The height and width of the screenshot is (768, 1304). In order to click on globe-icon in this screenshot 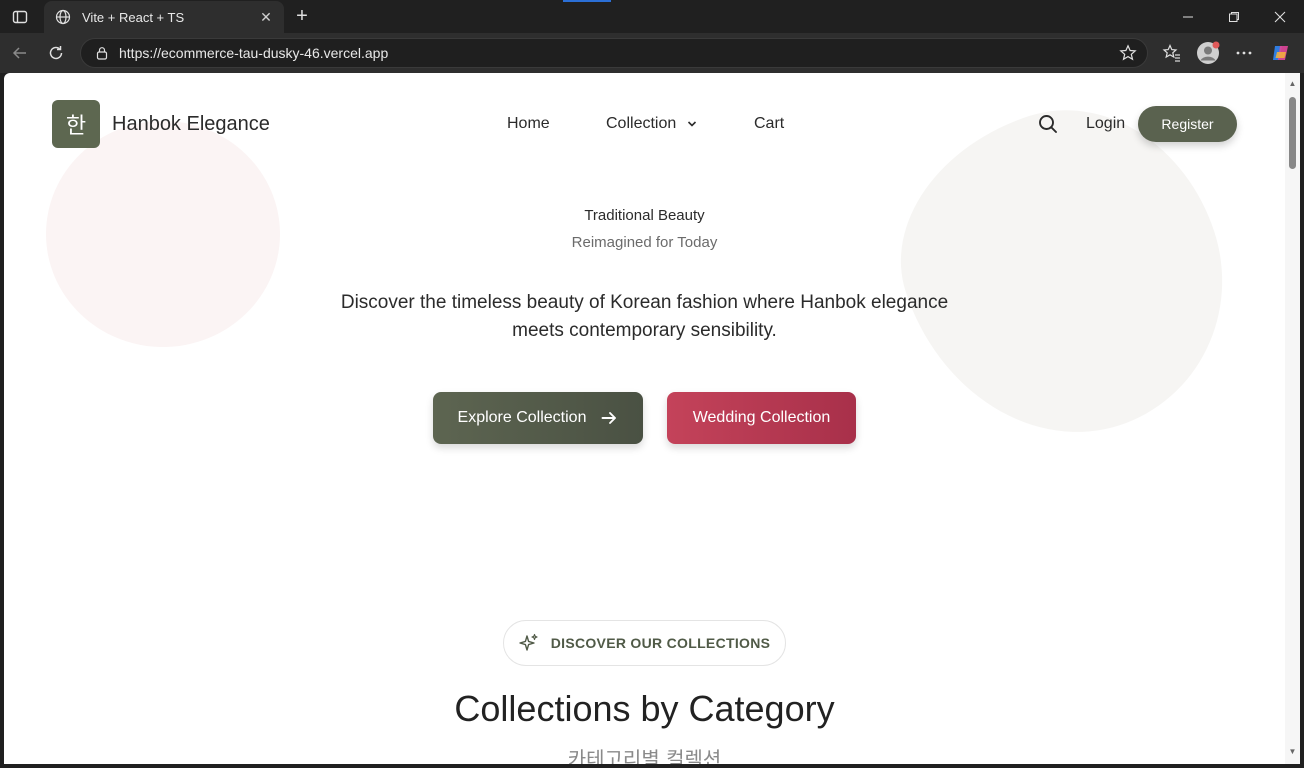, I will do `click(63, 17)`.